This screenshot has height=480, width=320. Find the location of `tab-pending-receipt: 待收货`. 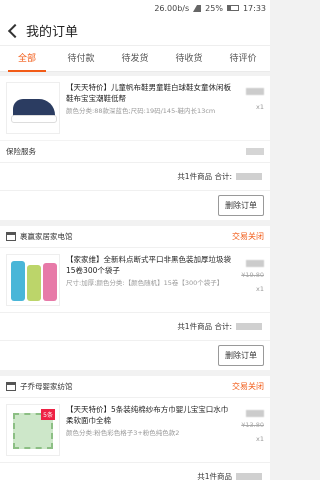

tab-pending-receipt: 待收货 is located at coordinates (189, 59).